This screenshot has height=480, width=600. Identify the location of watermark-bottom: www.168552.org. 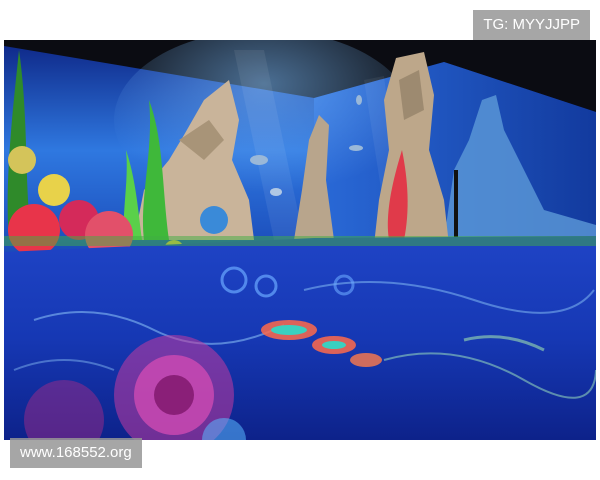
(76, 453).